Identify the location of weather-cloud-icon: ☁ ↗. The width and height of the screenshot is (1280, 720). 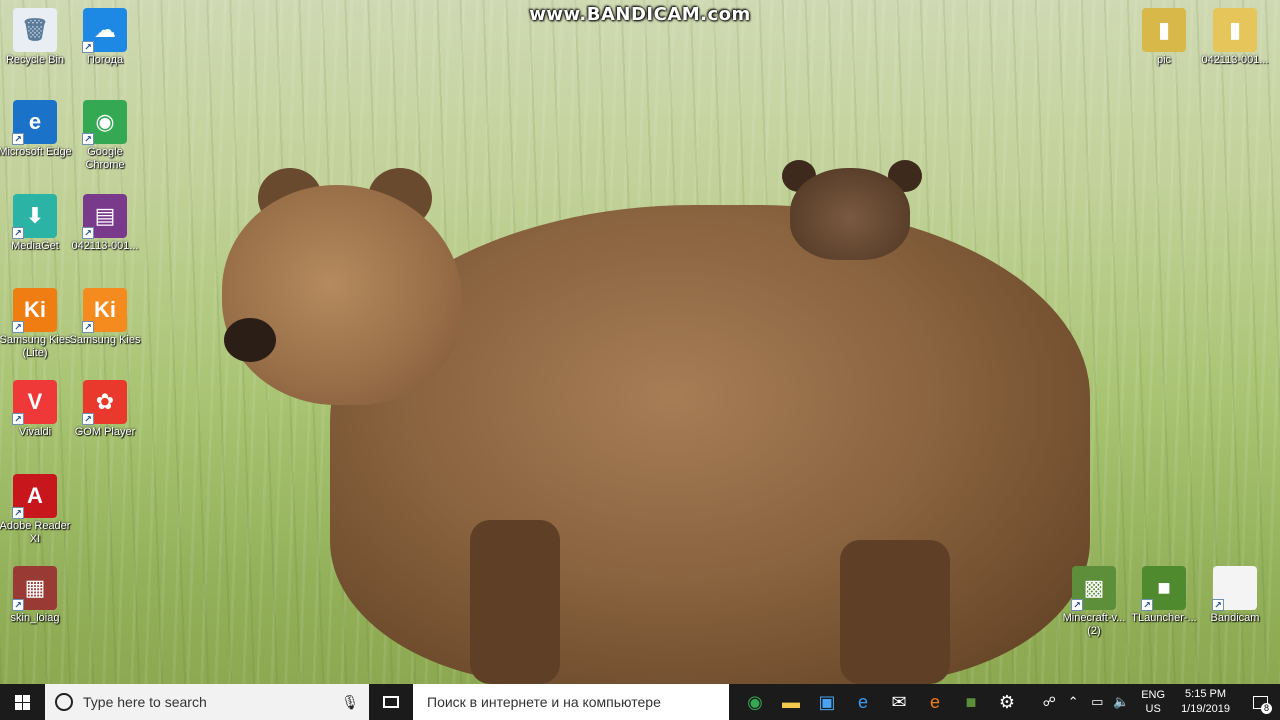
(104, 30).